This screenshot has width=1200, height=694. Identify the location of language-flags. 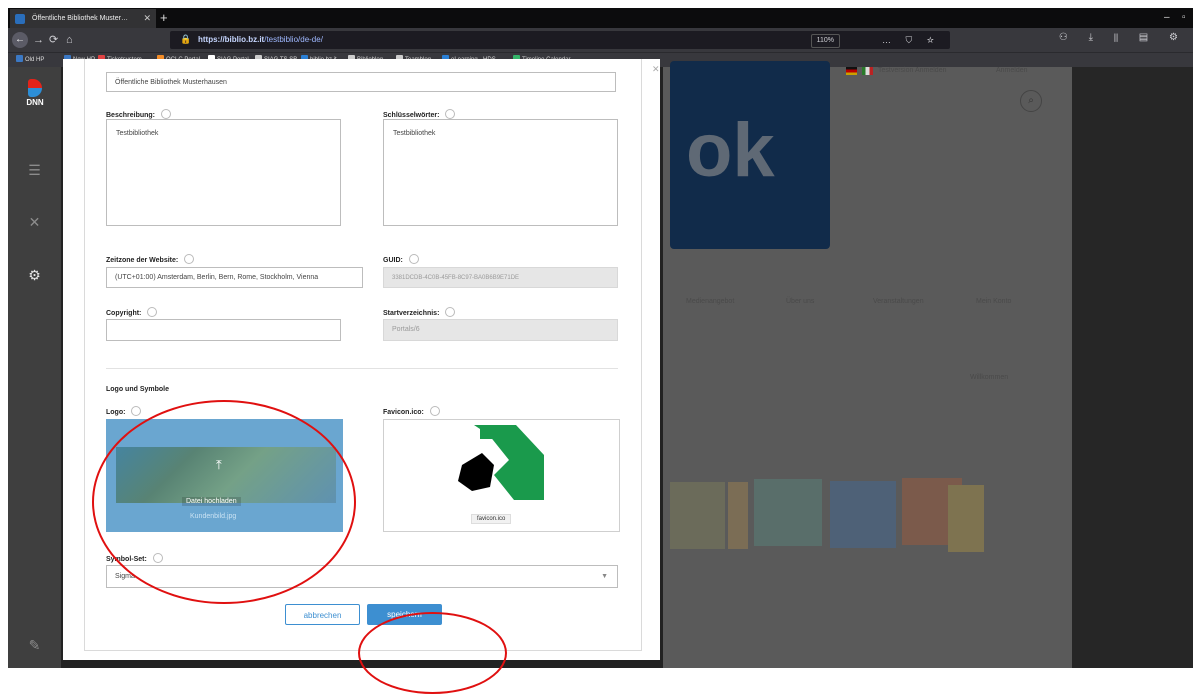
(860, 72).